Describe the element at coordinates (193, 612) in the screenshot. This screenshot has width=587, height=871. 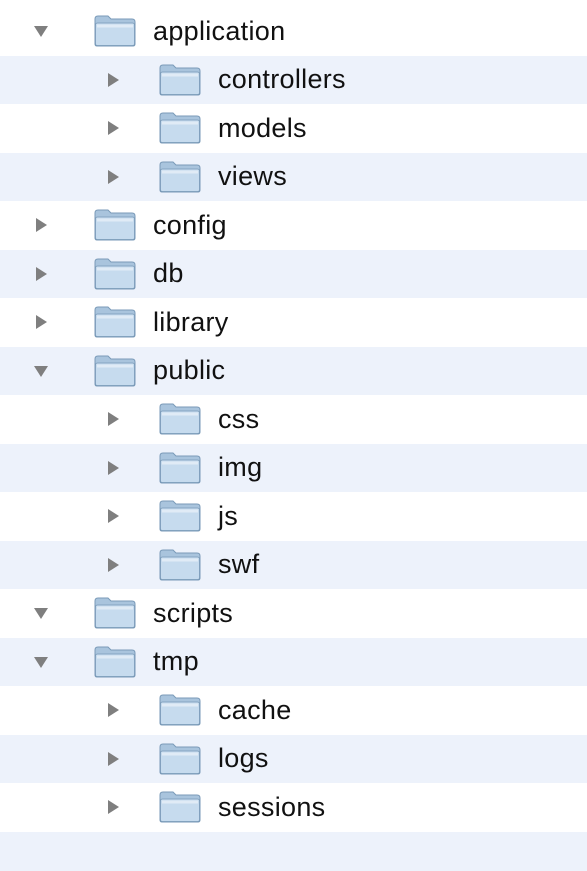
I see `tree-row-label: scripts` at that location.